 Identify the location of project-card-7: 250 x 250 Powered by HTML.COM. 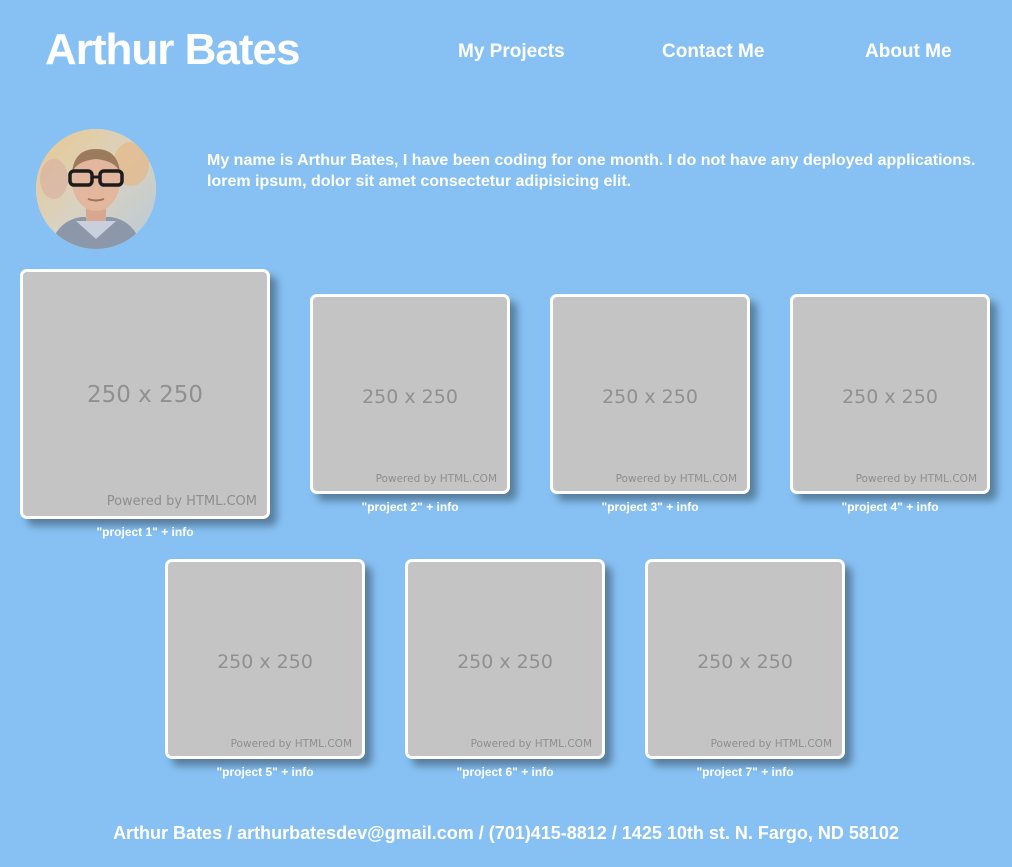
(745, 659).